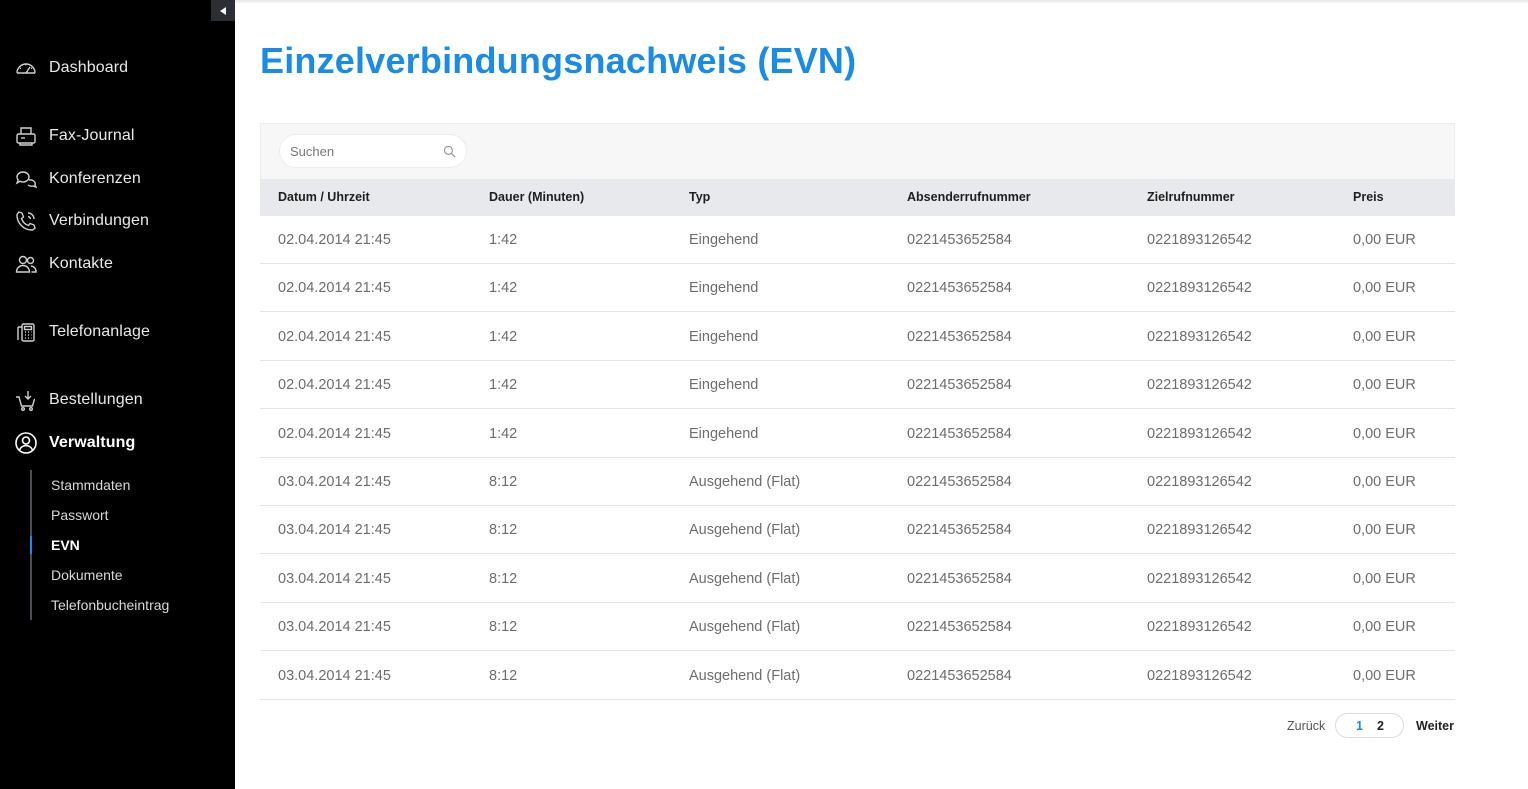  Describe the element at coordinates (1306, 726) in the screenshot. I see `pagination-prev-link: Zurück` at that location.